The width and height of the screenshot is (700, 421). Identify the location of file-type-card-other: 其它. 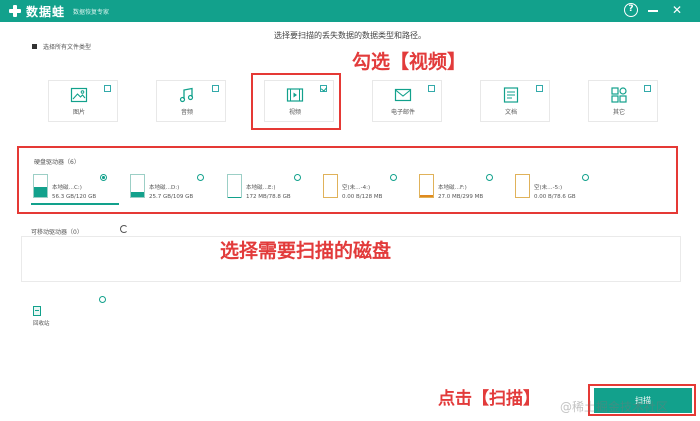
(623, 101).